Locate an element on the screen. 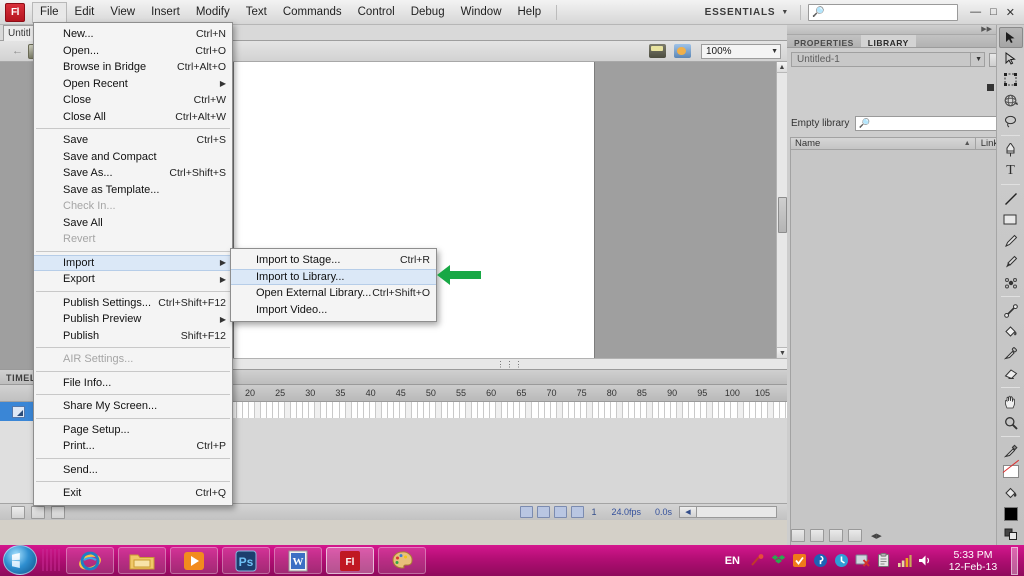  menu-item-insert: Insert is located at coordinates (165, 12).